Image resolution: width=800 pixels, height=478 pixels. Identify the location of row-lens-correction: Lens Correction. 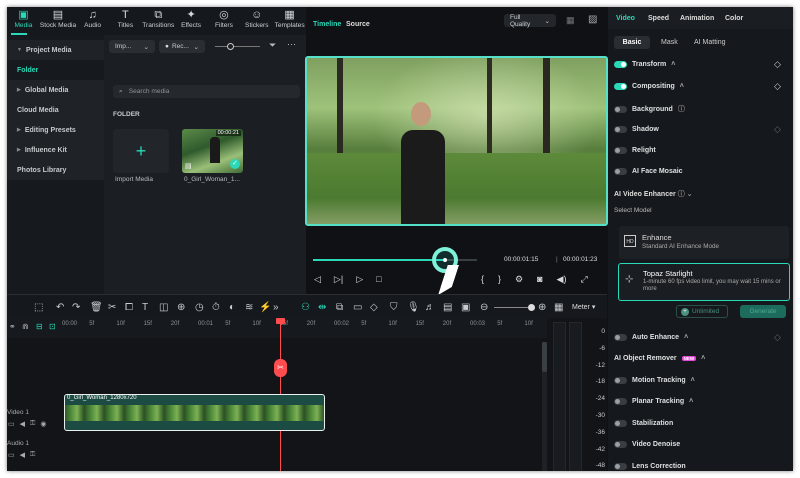
(650, 466).